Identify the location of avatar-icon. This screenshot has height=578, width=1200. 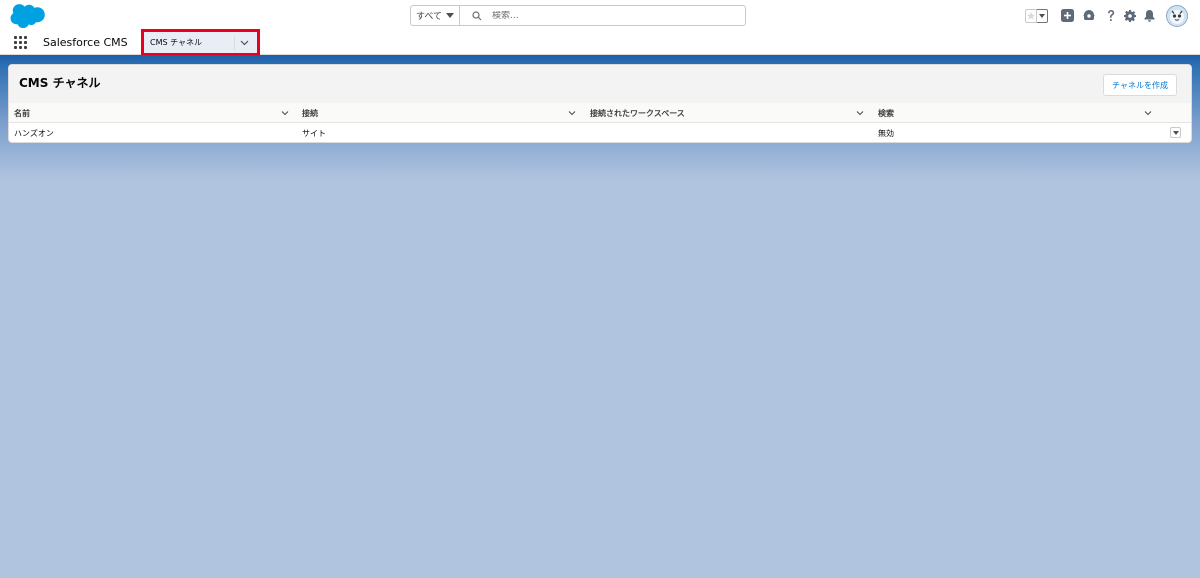
(1177, 15).